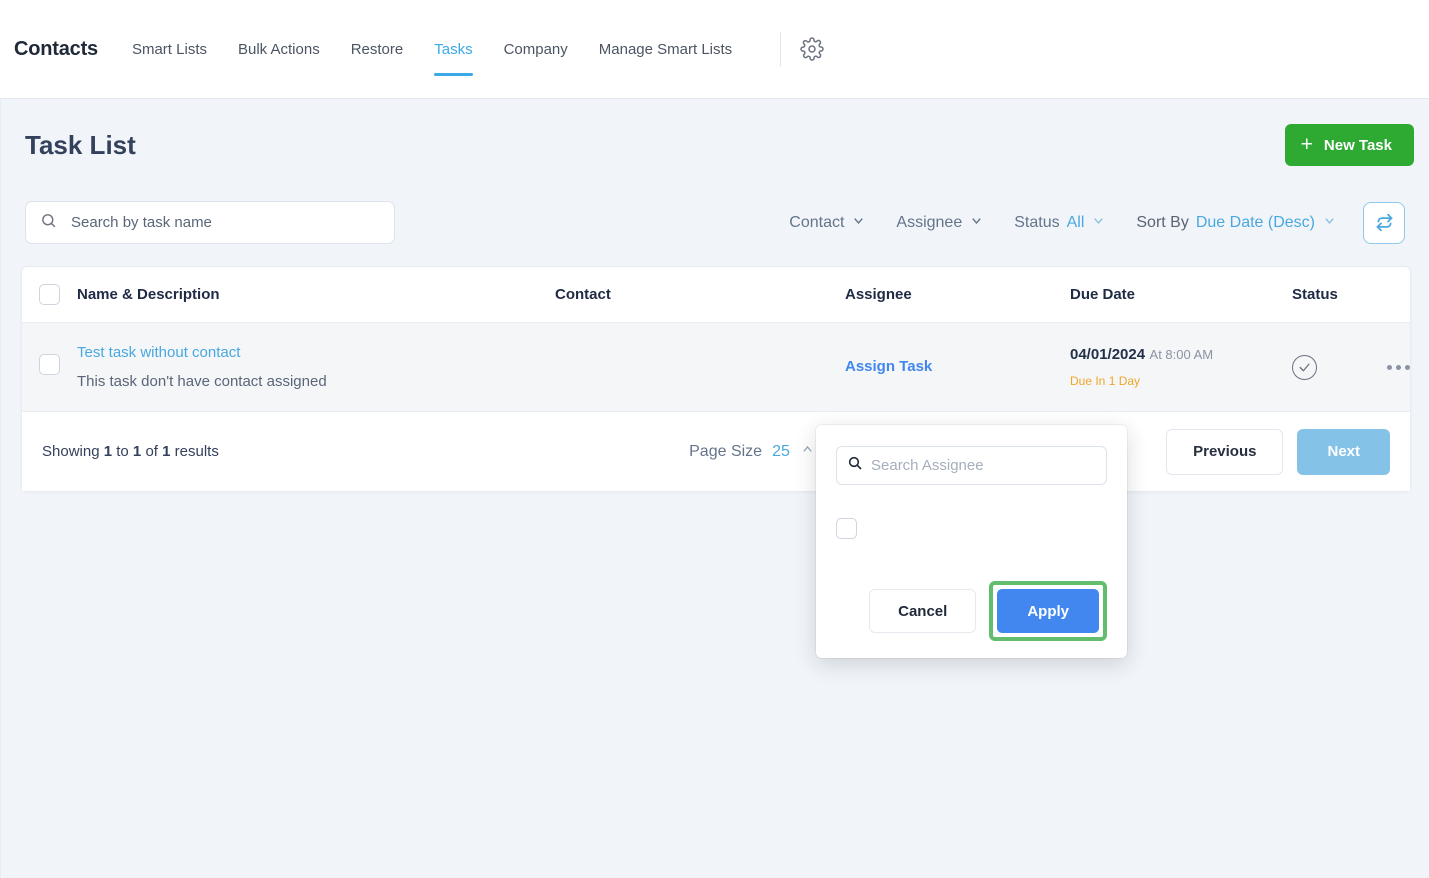 This screenshot has width=1429, height=878. I want to click on nav-item-company: Company, so click(536, 49).